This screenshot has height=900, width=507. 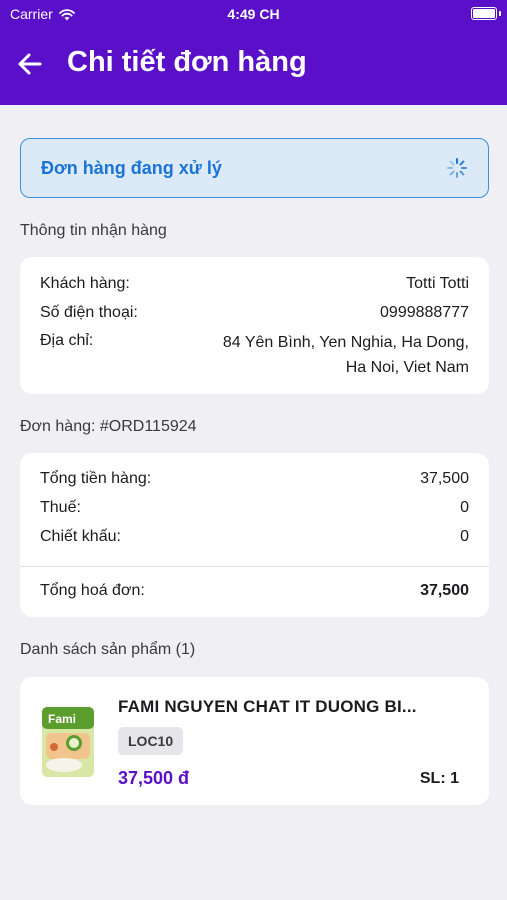 What do you see at coordinates (464, 507) in the screenshot?
I see `tax-value: 0` at bounding box center [464, 507].